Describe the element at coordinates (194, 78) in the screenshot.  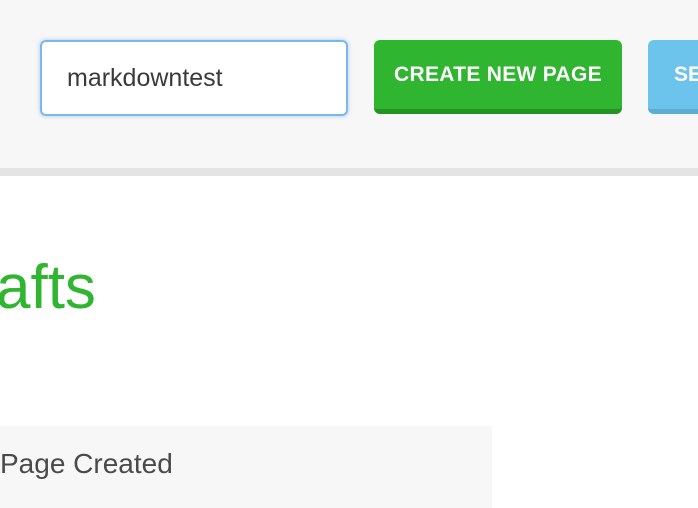
I see `page-name-input` at that location.